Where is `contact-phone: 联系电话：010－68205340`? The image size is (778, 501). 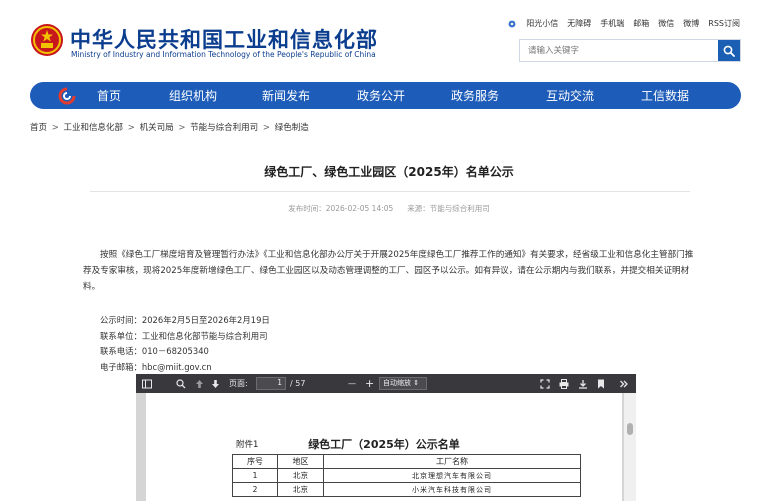
contact-phone: 联系电话：010－68205340 is located at coordinates (154, 351).